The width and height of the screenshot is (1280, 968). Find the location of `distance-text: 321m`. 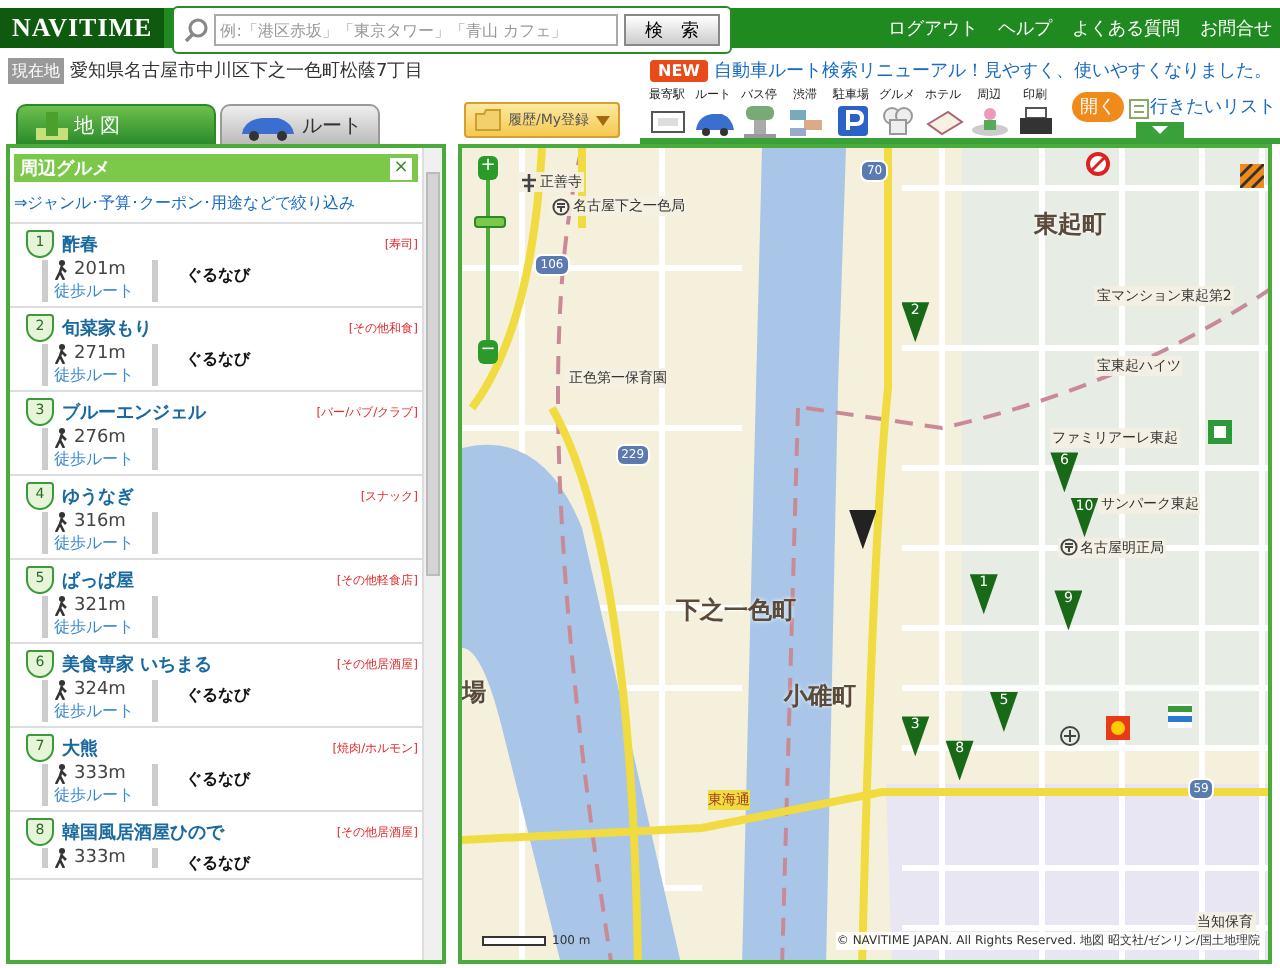

distance-text: 321m is located at coordinates (100, 606).